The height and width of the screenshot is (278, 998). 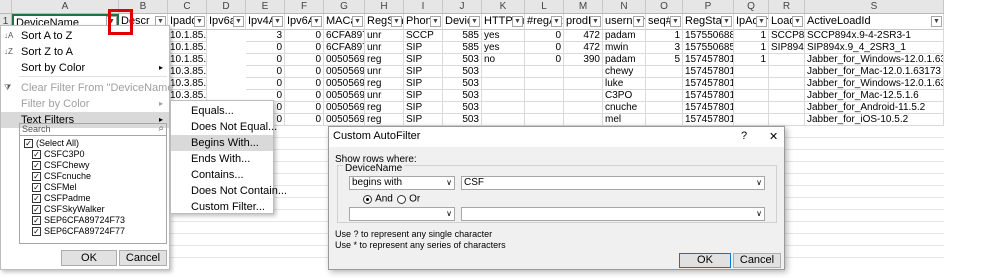 What do you see at coordinates (462, 60) in the screenshot?
I see `cell-j4: 503` at bounding box center [462, 60].